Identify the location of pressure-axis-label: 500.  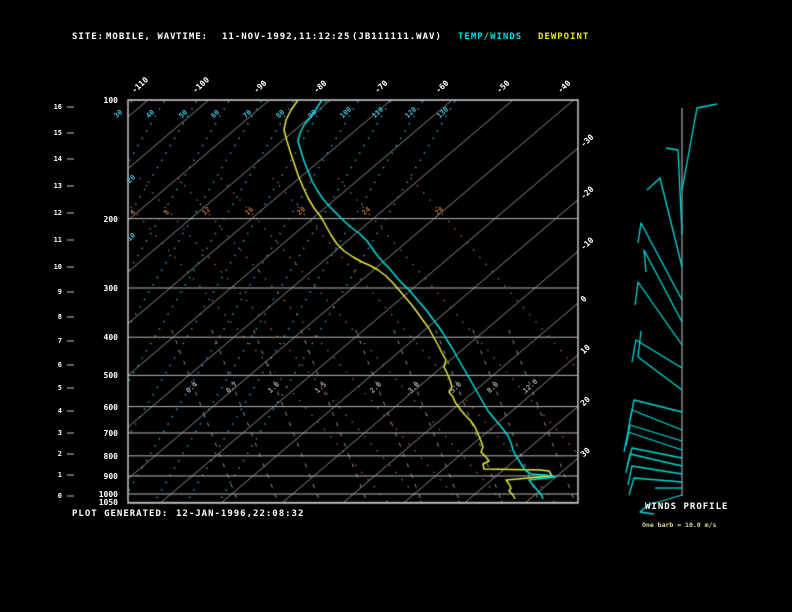
(110, 376).